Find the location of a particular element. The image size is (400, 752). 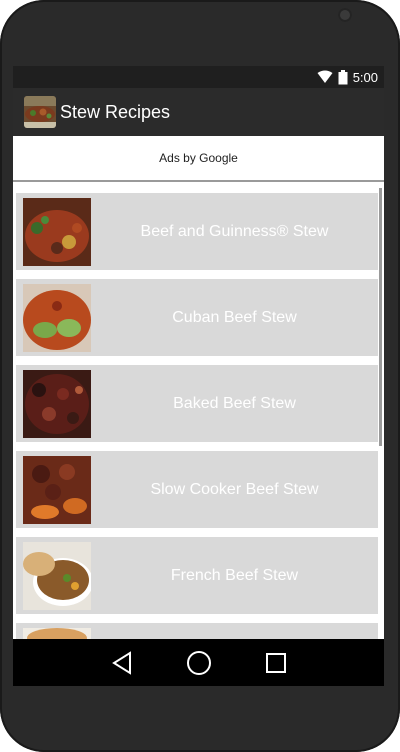

back-button is located at coordinates (122, 663).